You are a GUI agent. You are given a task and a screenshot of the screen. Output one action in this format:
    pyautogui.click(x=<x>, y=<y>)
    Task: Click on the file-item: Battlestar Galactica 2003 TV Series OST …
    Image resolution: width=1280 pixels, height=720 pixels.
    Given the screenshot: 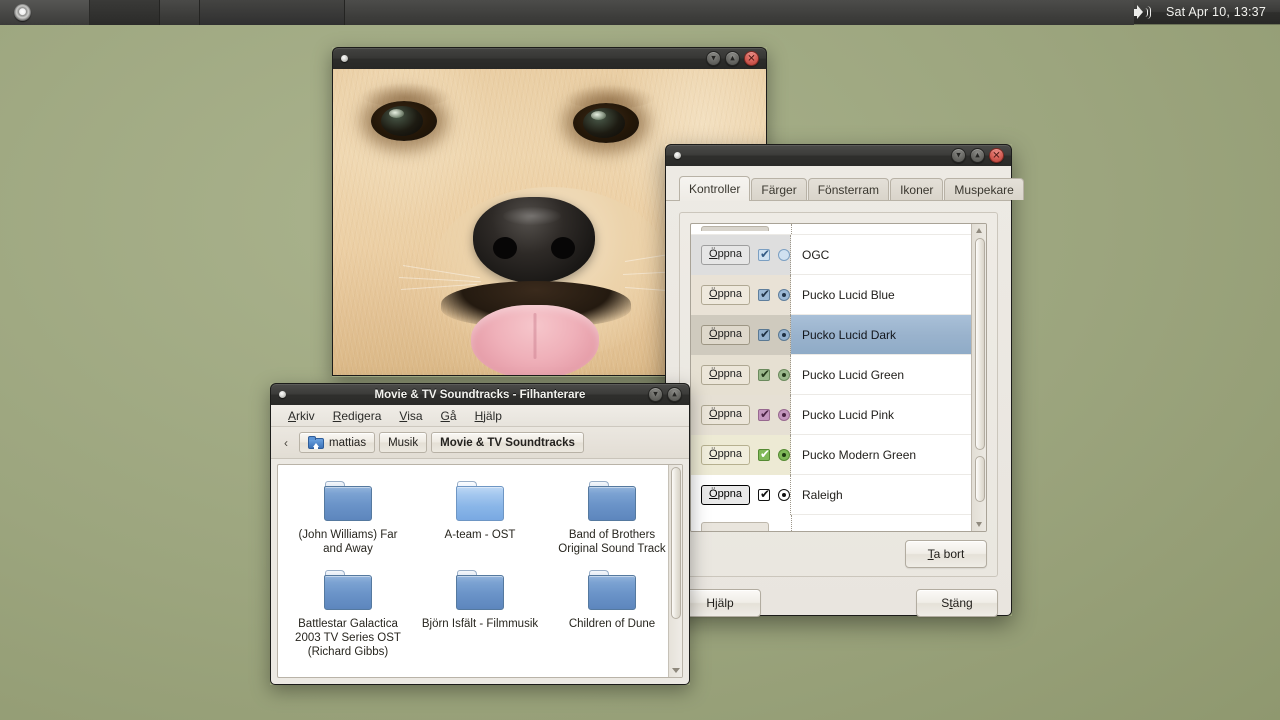 What is the action you would take?
    pyautogui.click(x=348, y=617)
    